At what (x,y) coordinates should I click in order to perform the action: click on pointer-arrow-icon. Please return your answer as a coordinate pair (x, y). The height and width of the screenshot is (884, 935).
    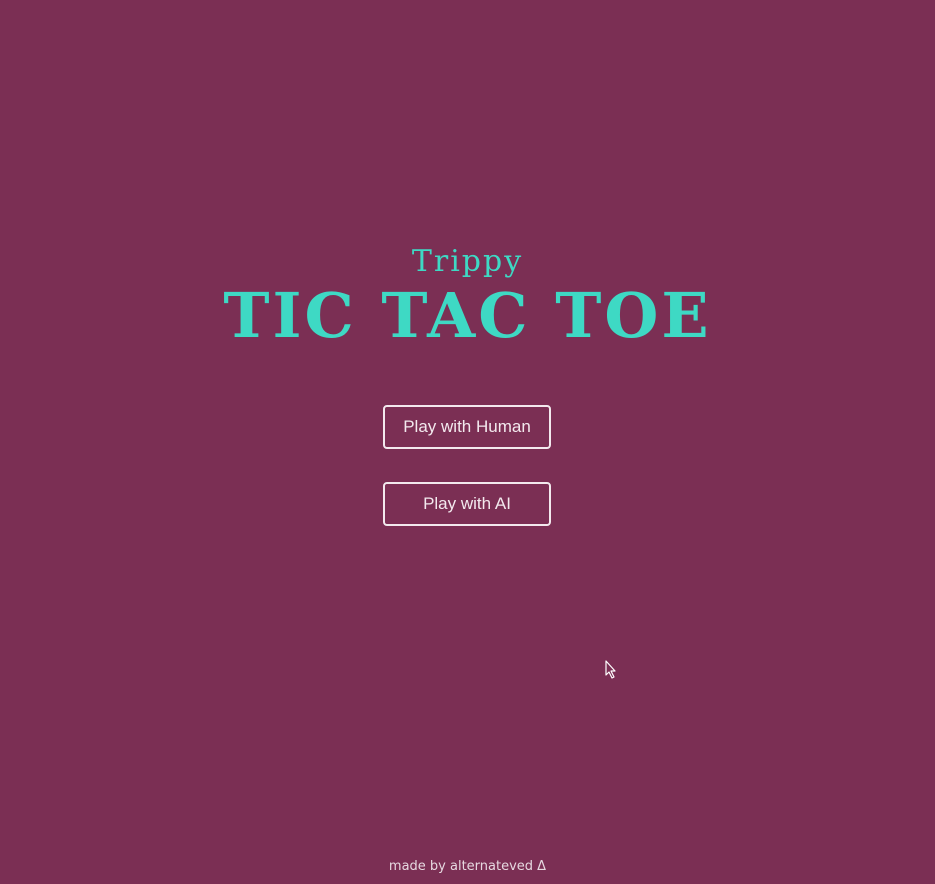
    Looking at the image, I should click on (610, 669).